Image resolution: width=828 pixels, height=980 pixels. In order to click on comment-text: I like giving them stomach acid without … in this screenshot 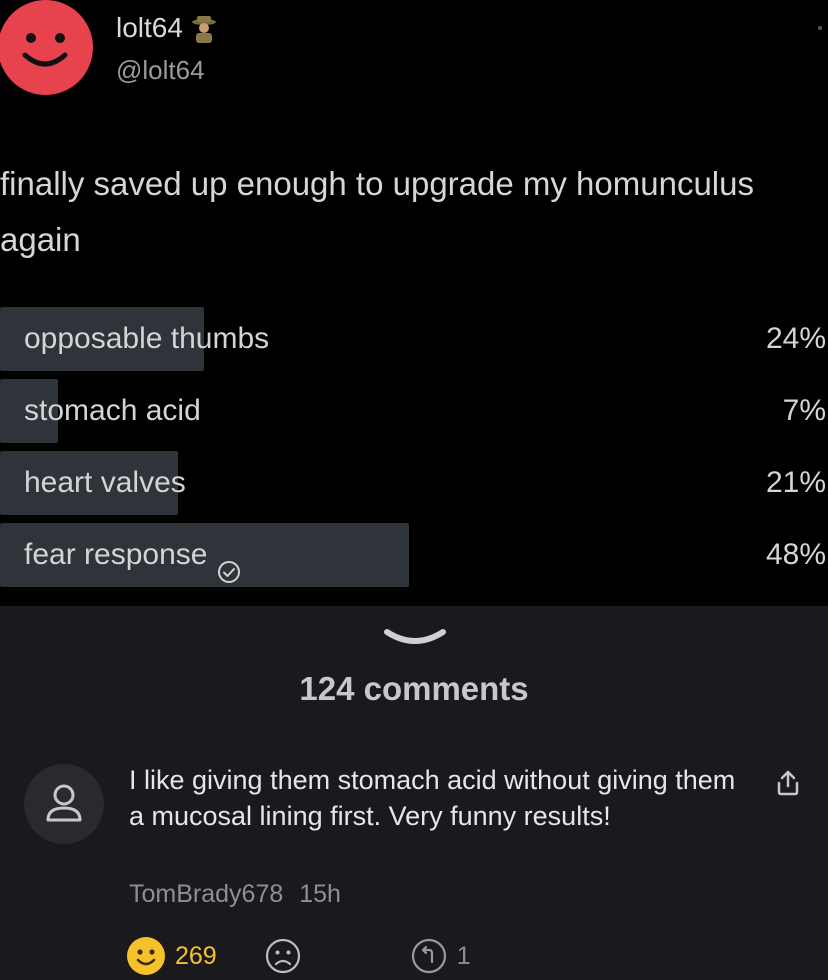, I will do `click(432, 798)`.